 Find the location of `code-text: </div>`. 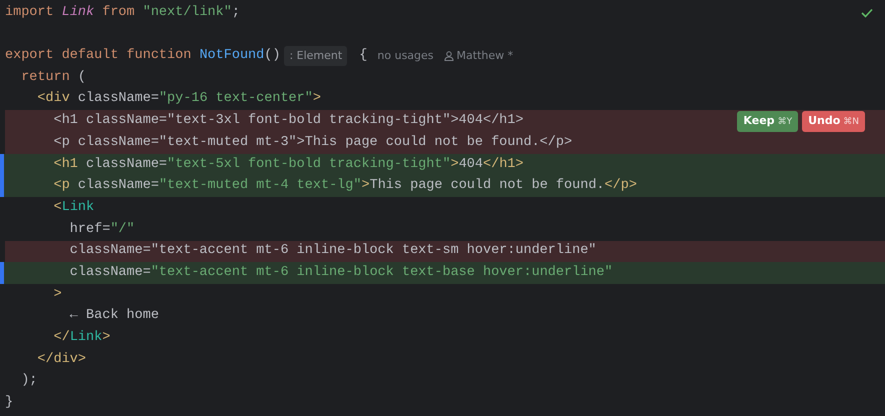

code-text: </div> is located at coordinates (61, 359).